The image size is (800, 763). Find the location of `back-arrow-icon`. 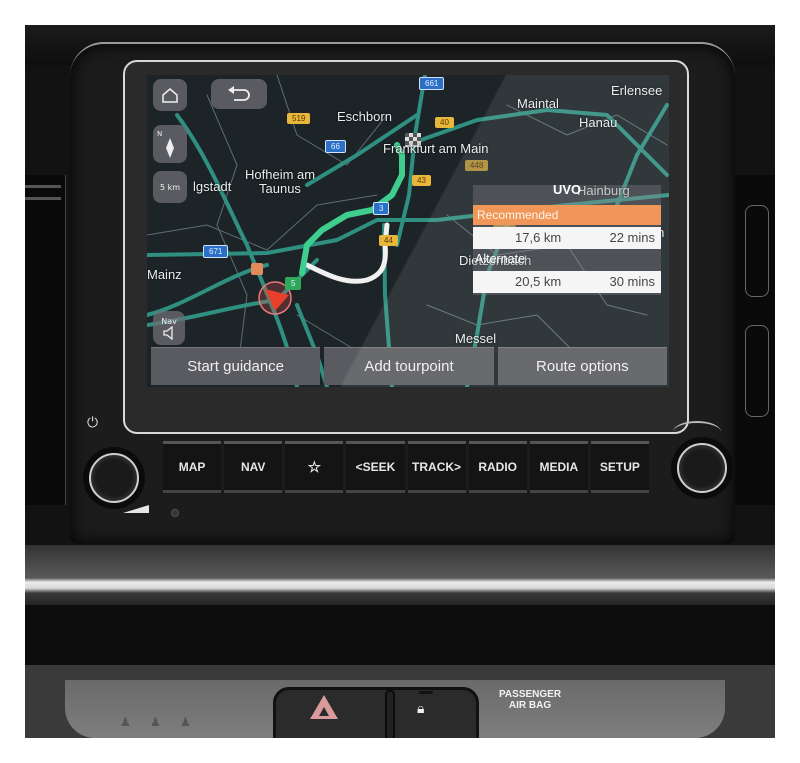

back-arrow-icon is located at coordinates (239, 93).